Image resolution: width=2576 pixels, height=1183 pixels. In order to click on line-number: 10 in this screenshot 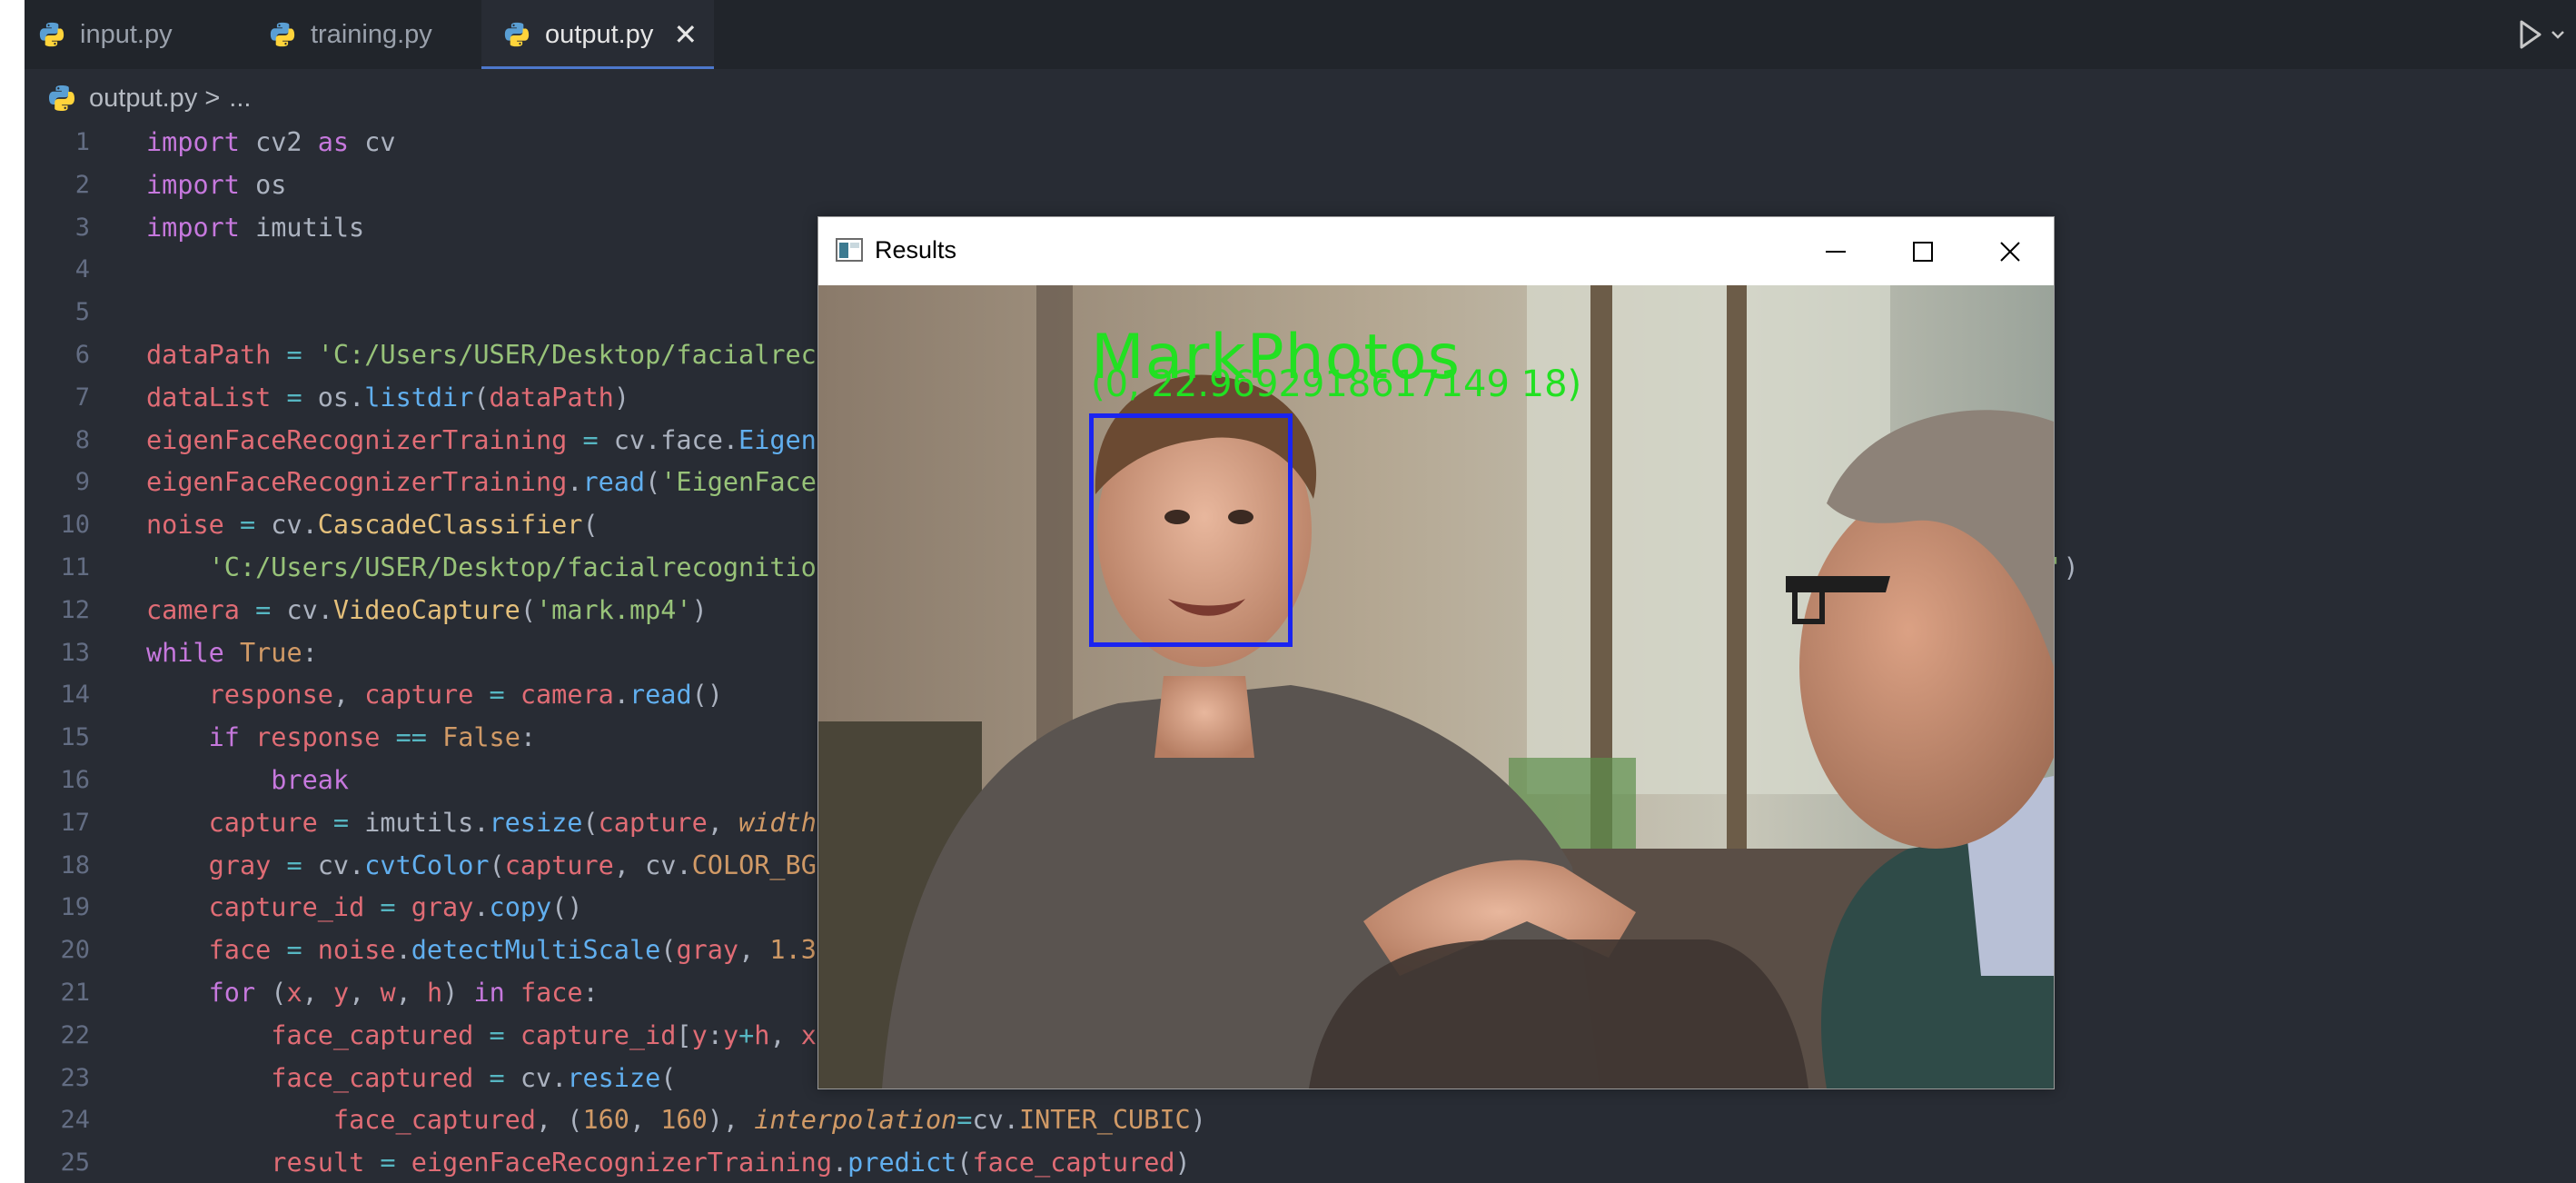, I will do `click(75, 525)`.